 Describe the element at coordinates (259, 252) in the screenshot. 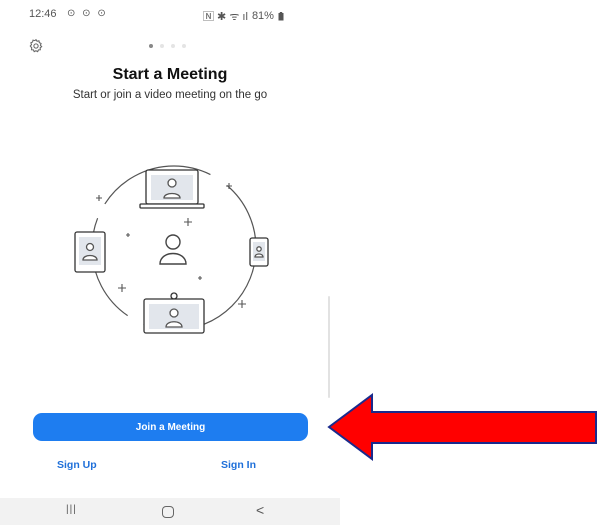

I see `smartphone-icon` at that location.